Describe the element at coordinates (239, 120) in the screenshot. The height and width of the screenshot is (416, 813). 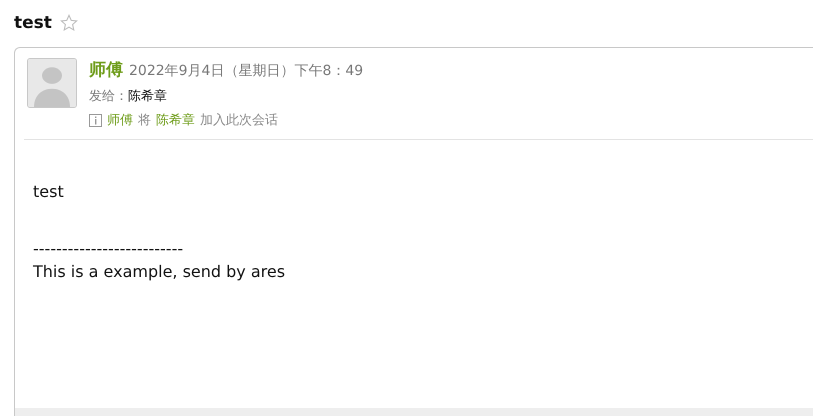
I see `notice-action: 加入此次会话` at that location.